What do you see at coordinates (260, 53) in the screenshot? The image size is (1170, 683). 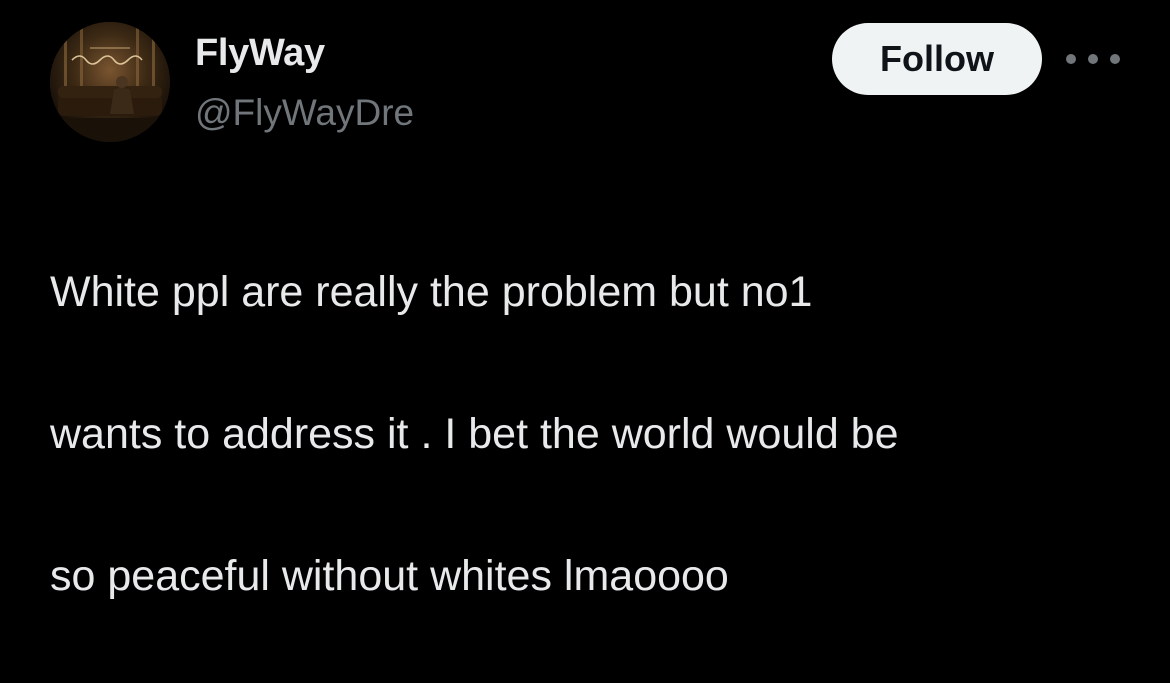 I see `display-name: FlyWay` at bounding box center [260, 53].